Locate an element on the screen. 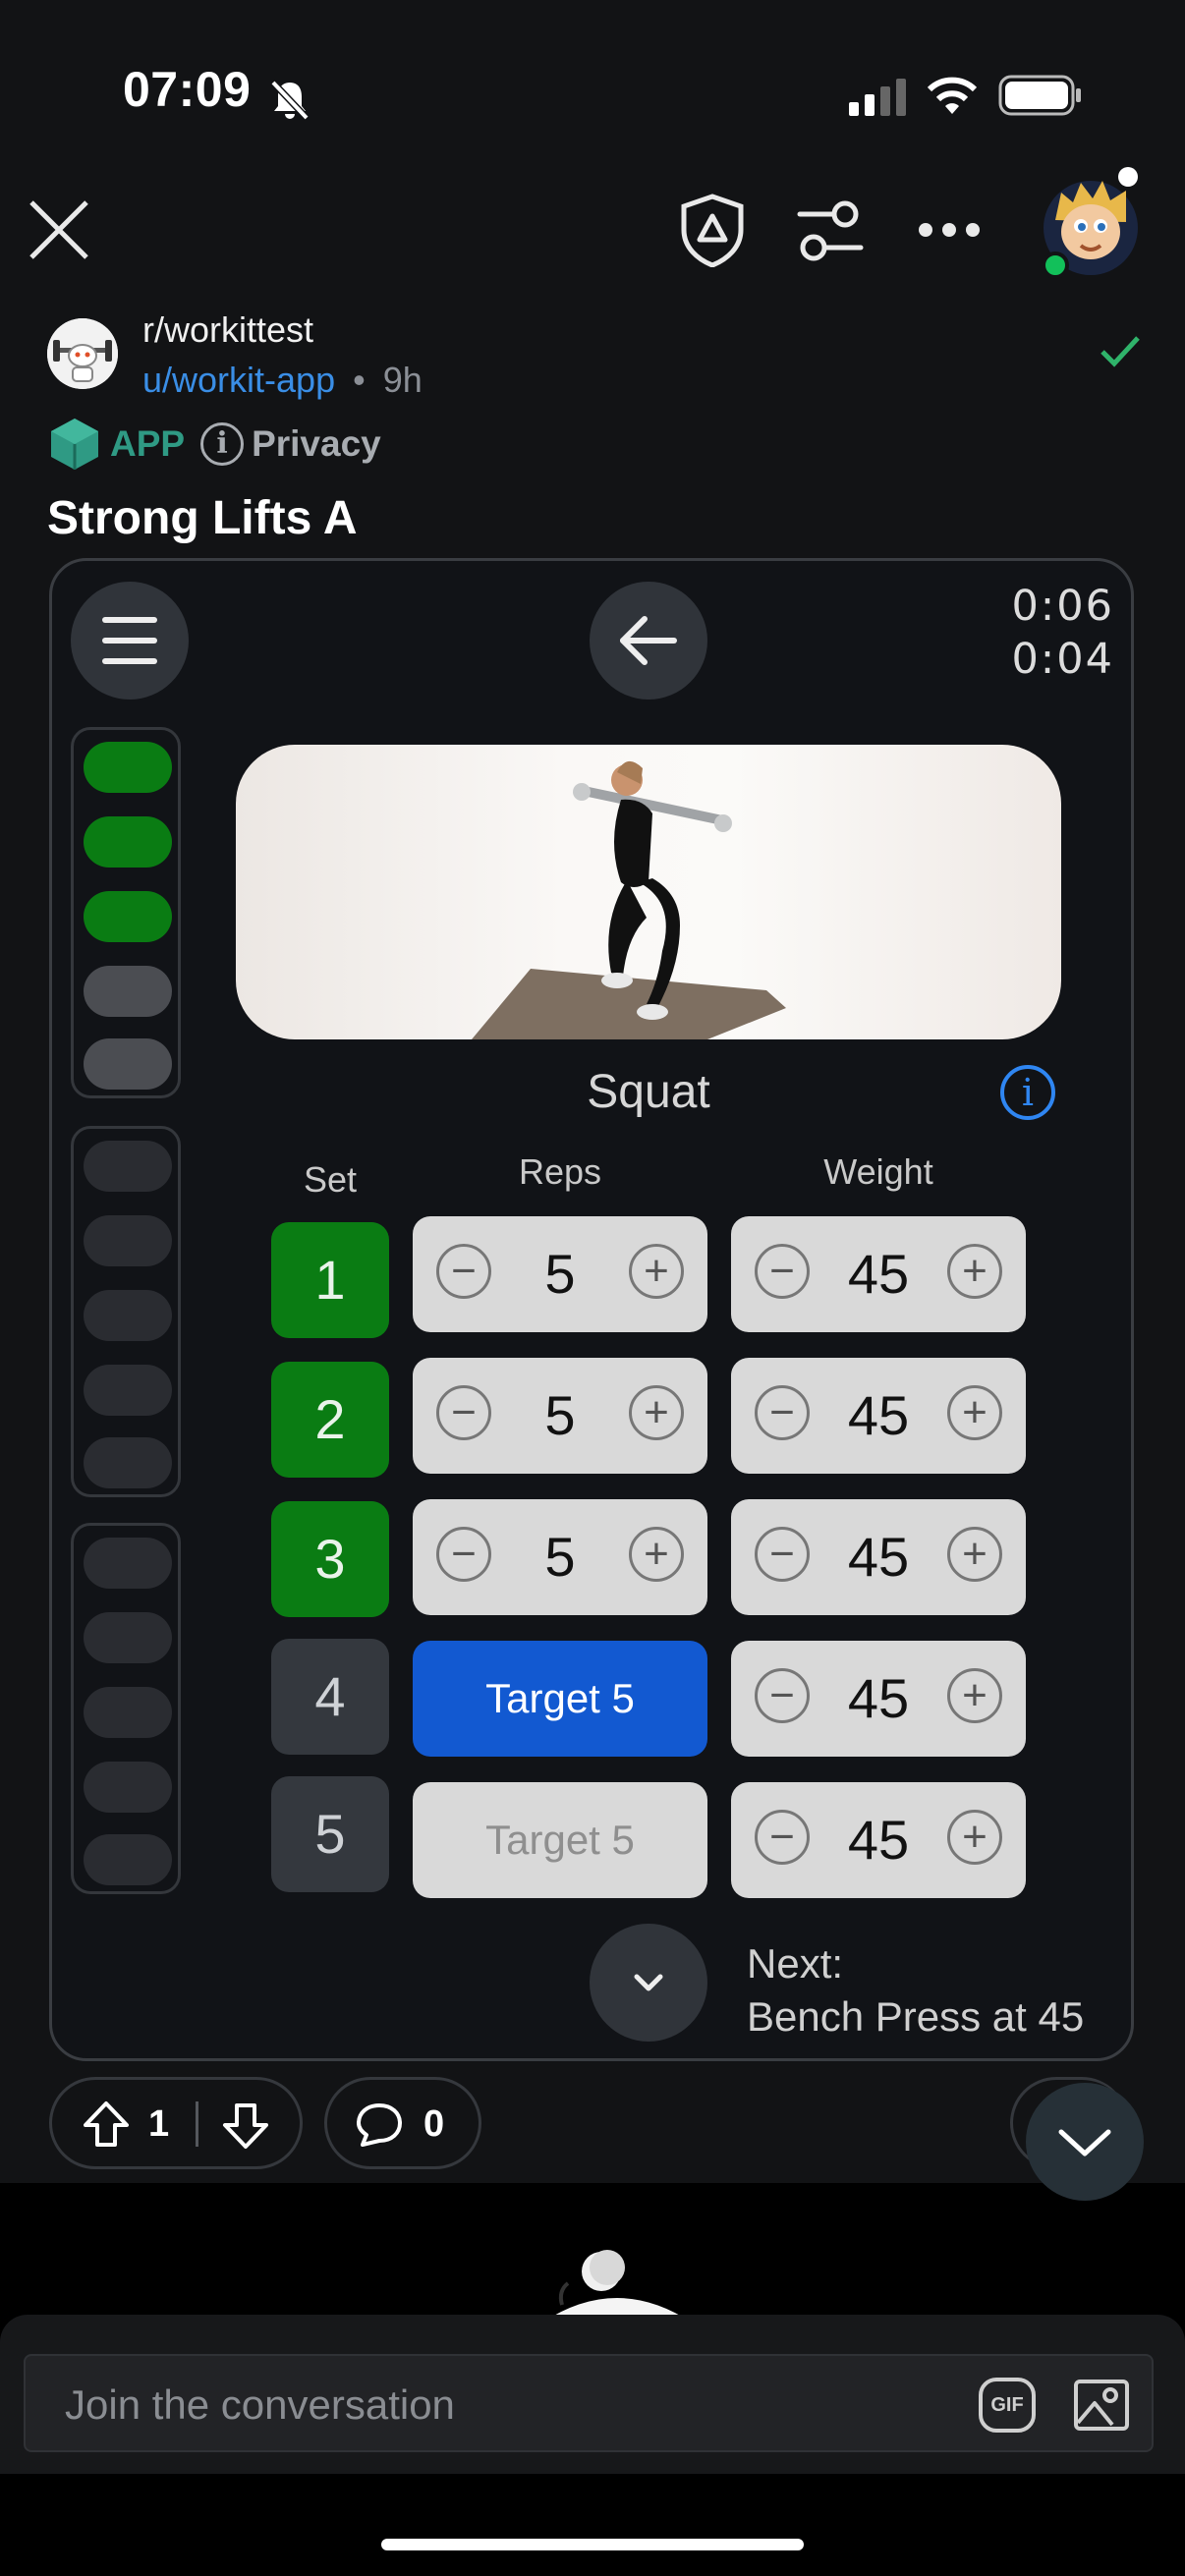 The width and height of the screenshot is (1185, 2576). app-label: APP is located at coordinates (148, 443).